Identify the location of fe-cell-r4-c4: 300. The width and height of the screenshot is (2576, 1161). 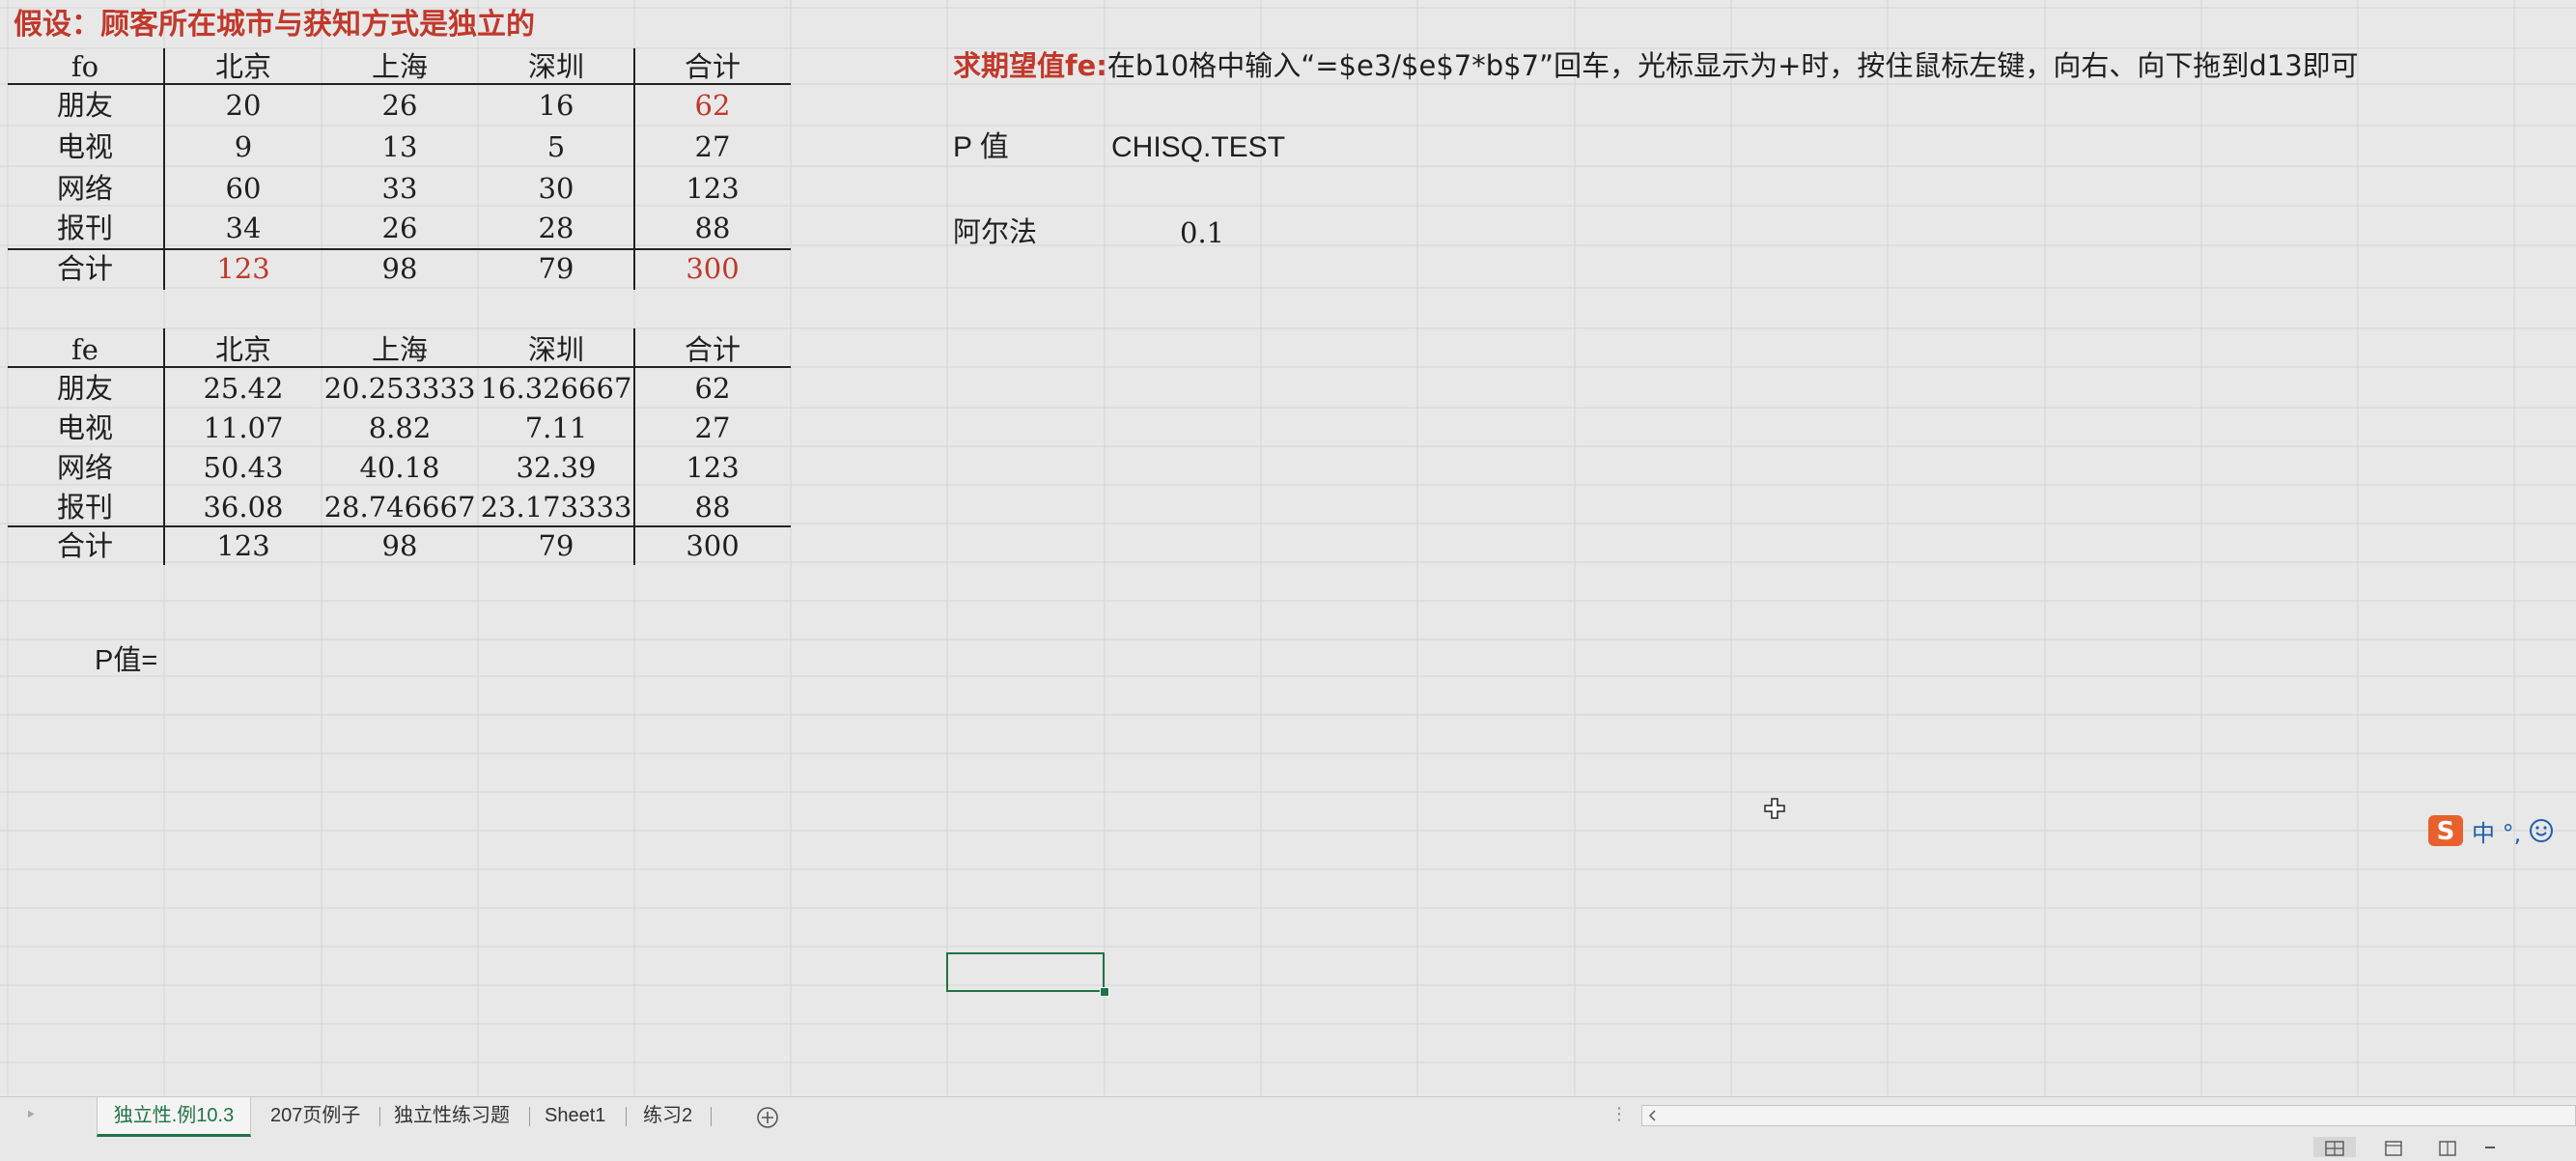
(713, 545).